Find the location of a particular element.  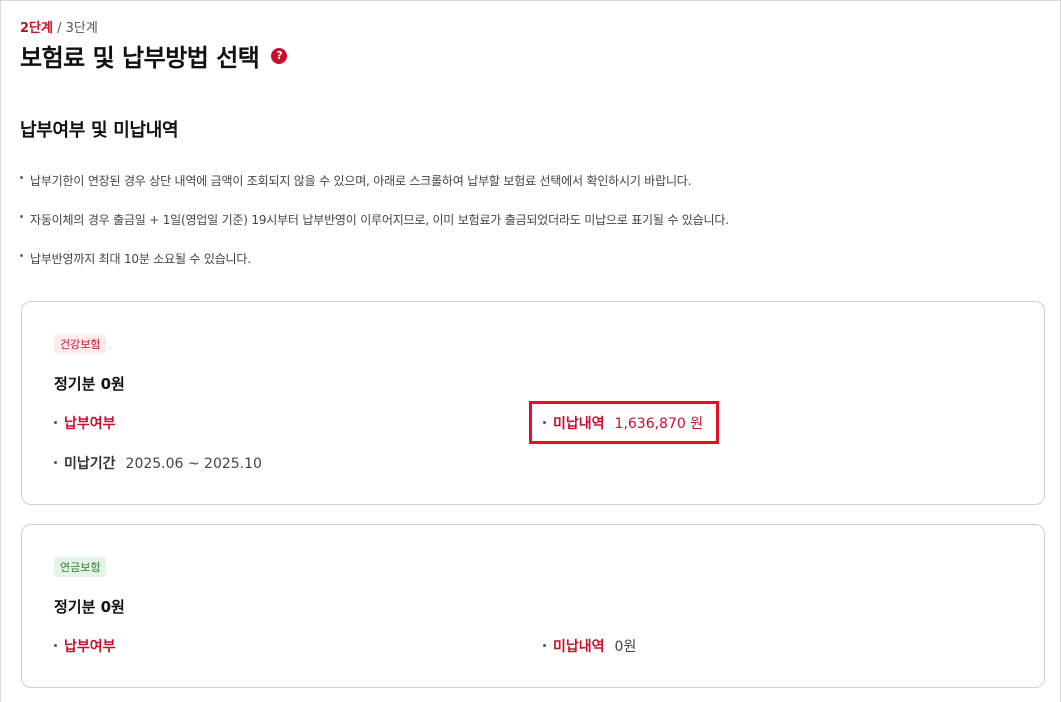

unpaid-amount-row: 미납내역 0원 is located at coordinates (589, 646).